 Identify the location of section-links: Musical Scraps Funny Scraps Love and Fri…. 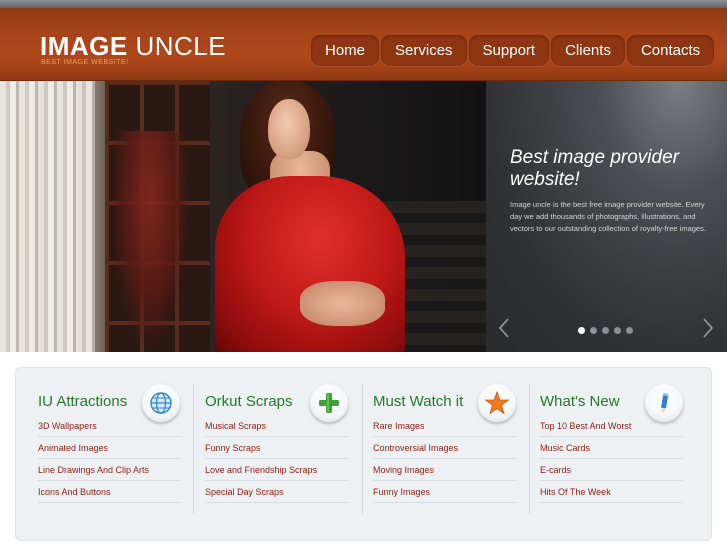
(276, 459).